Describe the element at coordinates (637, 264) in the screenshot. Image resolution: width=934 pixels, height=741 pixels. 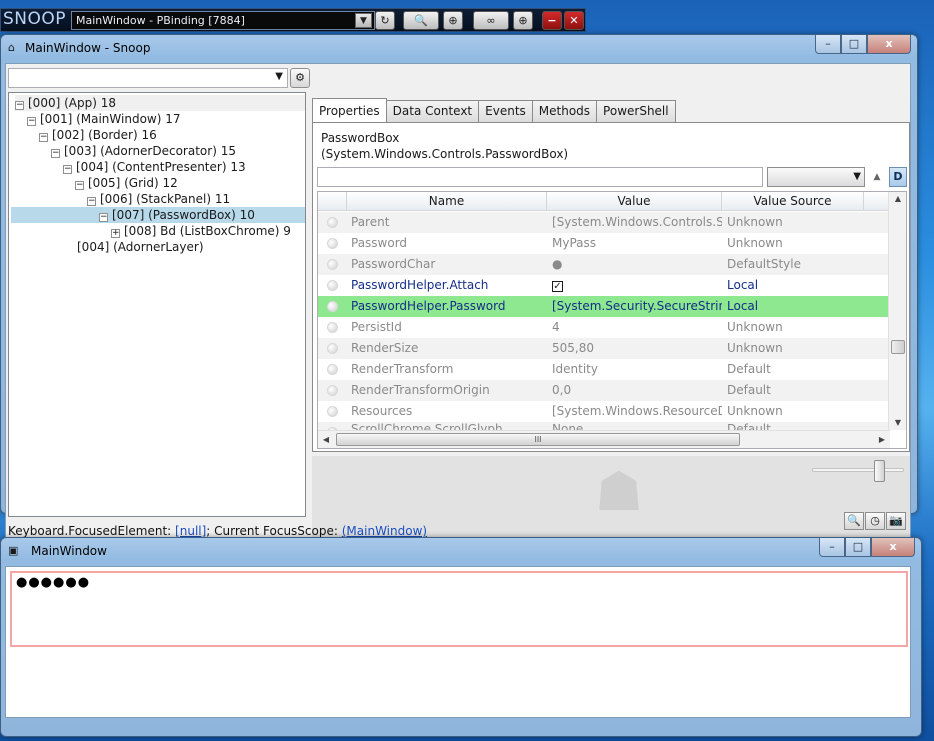
I see `prop-value: ●` at that location.